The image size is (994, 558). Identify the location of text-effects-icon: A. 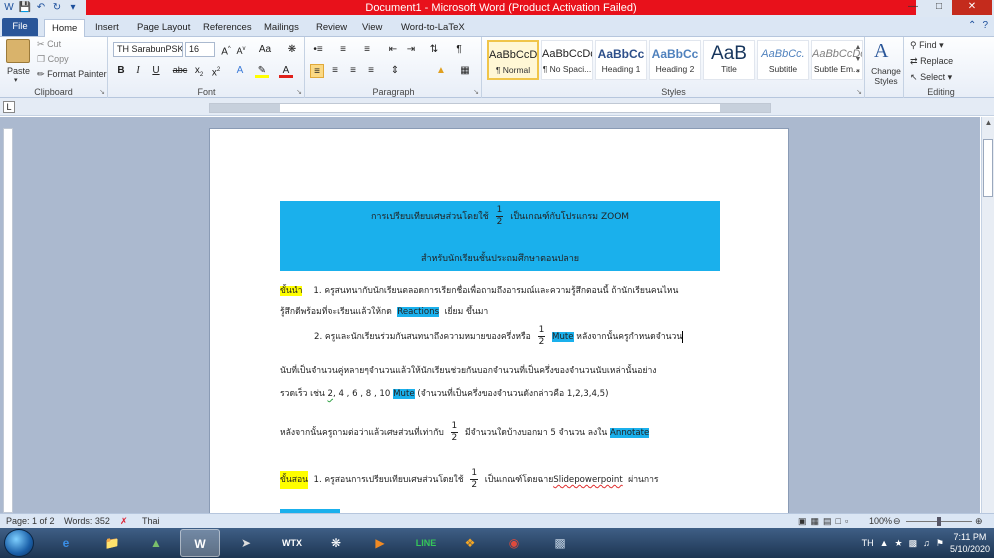
(240, 71).